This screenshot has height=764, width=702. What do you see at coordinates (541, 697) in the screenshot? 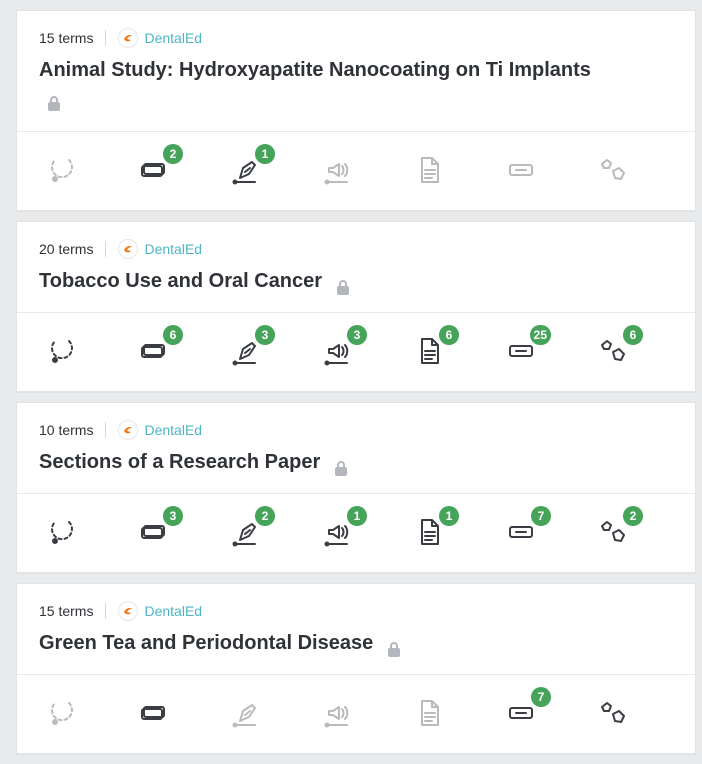
I see `count-badge: 7` at bounding box center [541, 697].